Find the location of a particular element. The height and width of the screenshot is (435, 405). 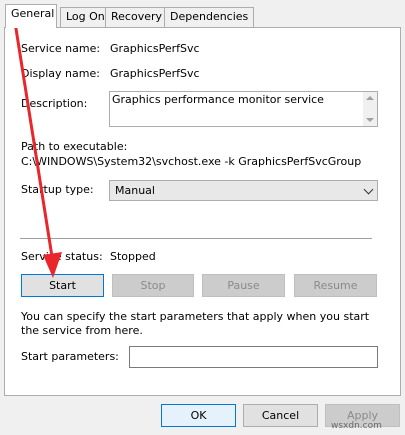

tab-general: General is located at coordinates (31, 16).